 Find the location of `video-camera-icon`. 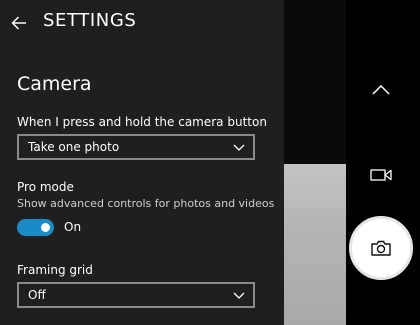

video-camera-icon is located at coordinates (381, 175).